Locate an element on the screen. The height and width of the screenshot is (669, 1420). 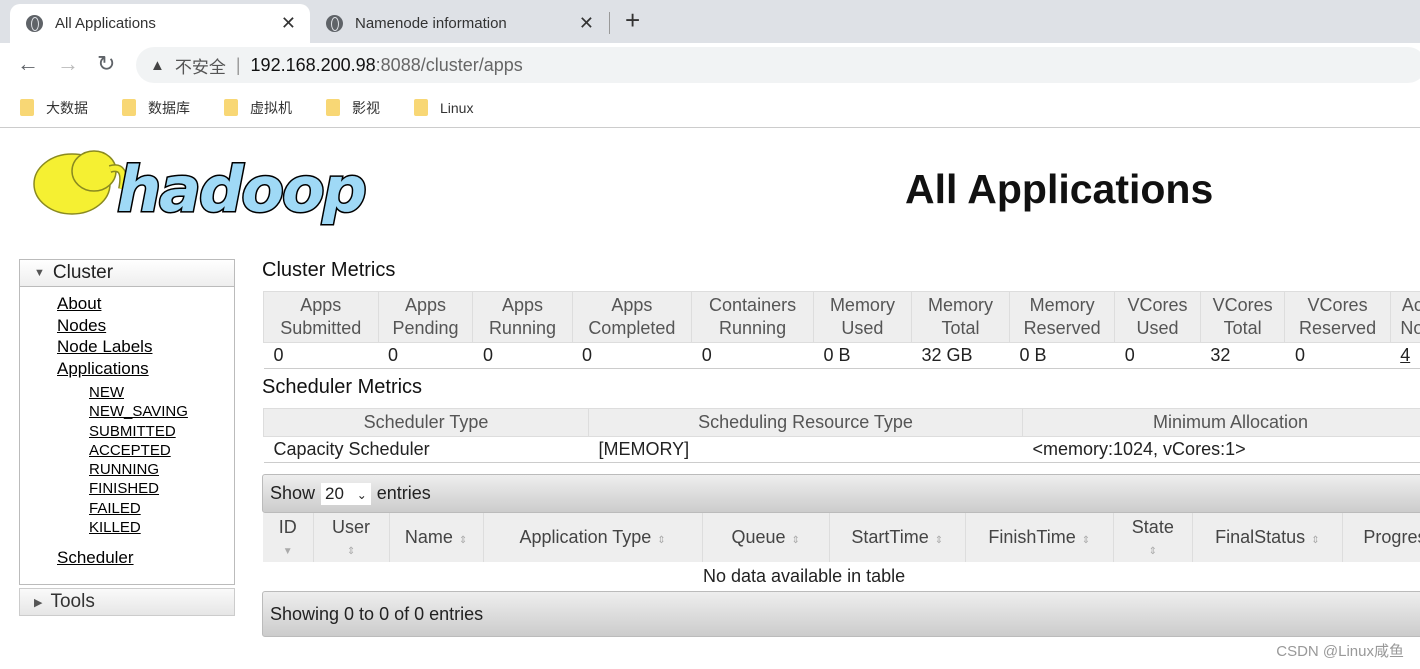
bookmark-label: 数据库 is located at coordinates (169, 107).